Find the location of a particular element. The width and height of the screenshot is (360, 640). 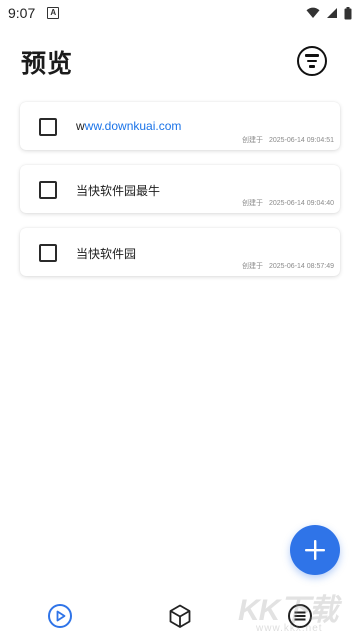

list-item: www.downkuai.com 创建于 2025-06-14 09:04:51 is located at coordinates (180, 126).